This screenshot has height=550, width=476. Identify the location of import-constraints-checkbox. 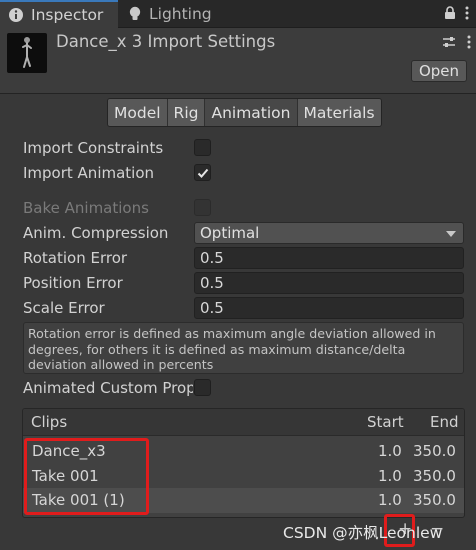
(202, 147).